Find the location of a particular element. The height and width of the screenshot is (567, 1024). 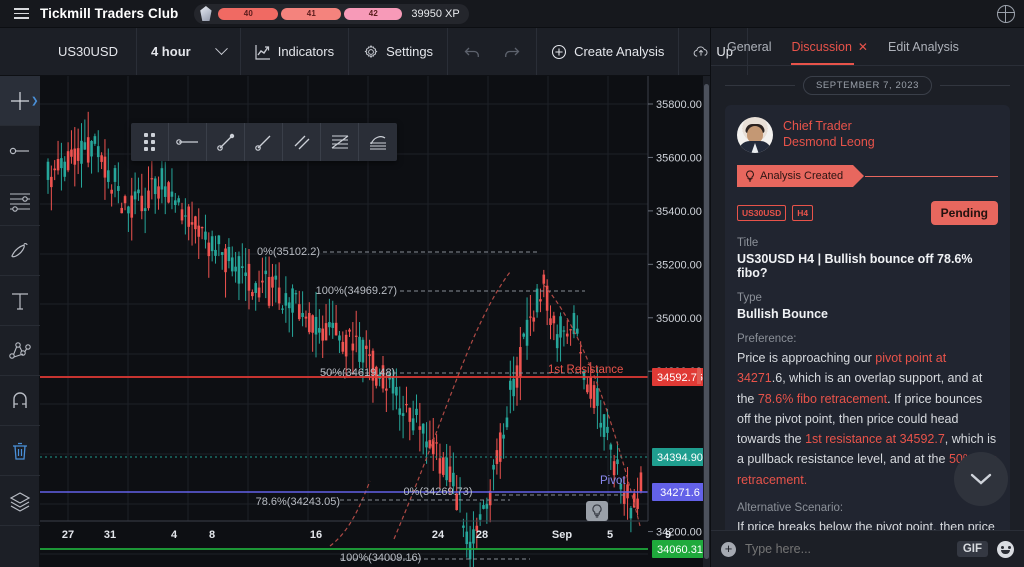

x-axis-tick: 4 is located at coordinates (174, 535).